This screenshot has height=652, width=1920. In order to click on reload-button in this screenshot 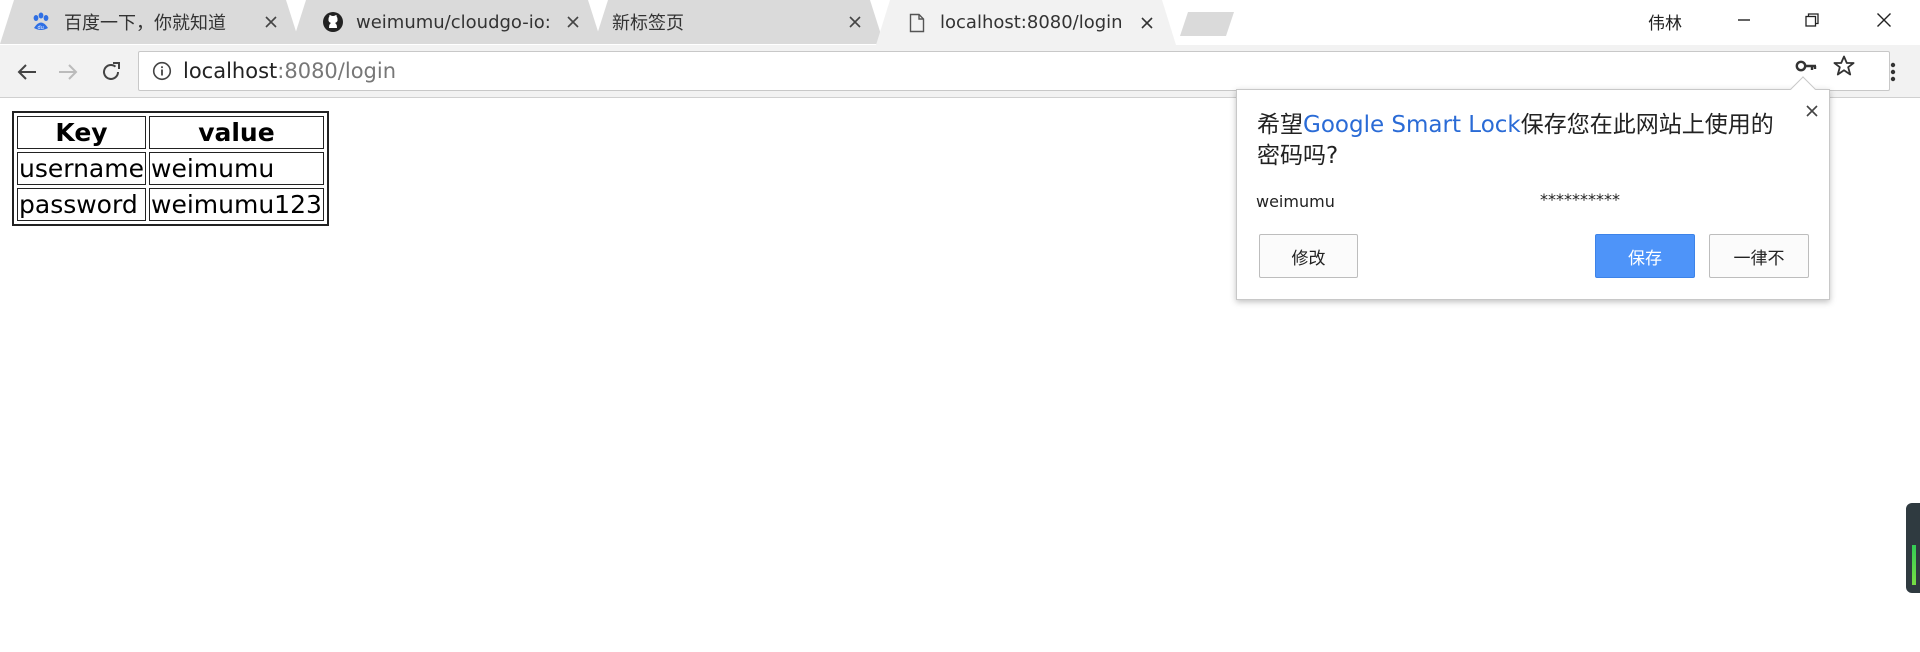, I will do `click(111, 72)`.